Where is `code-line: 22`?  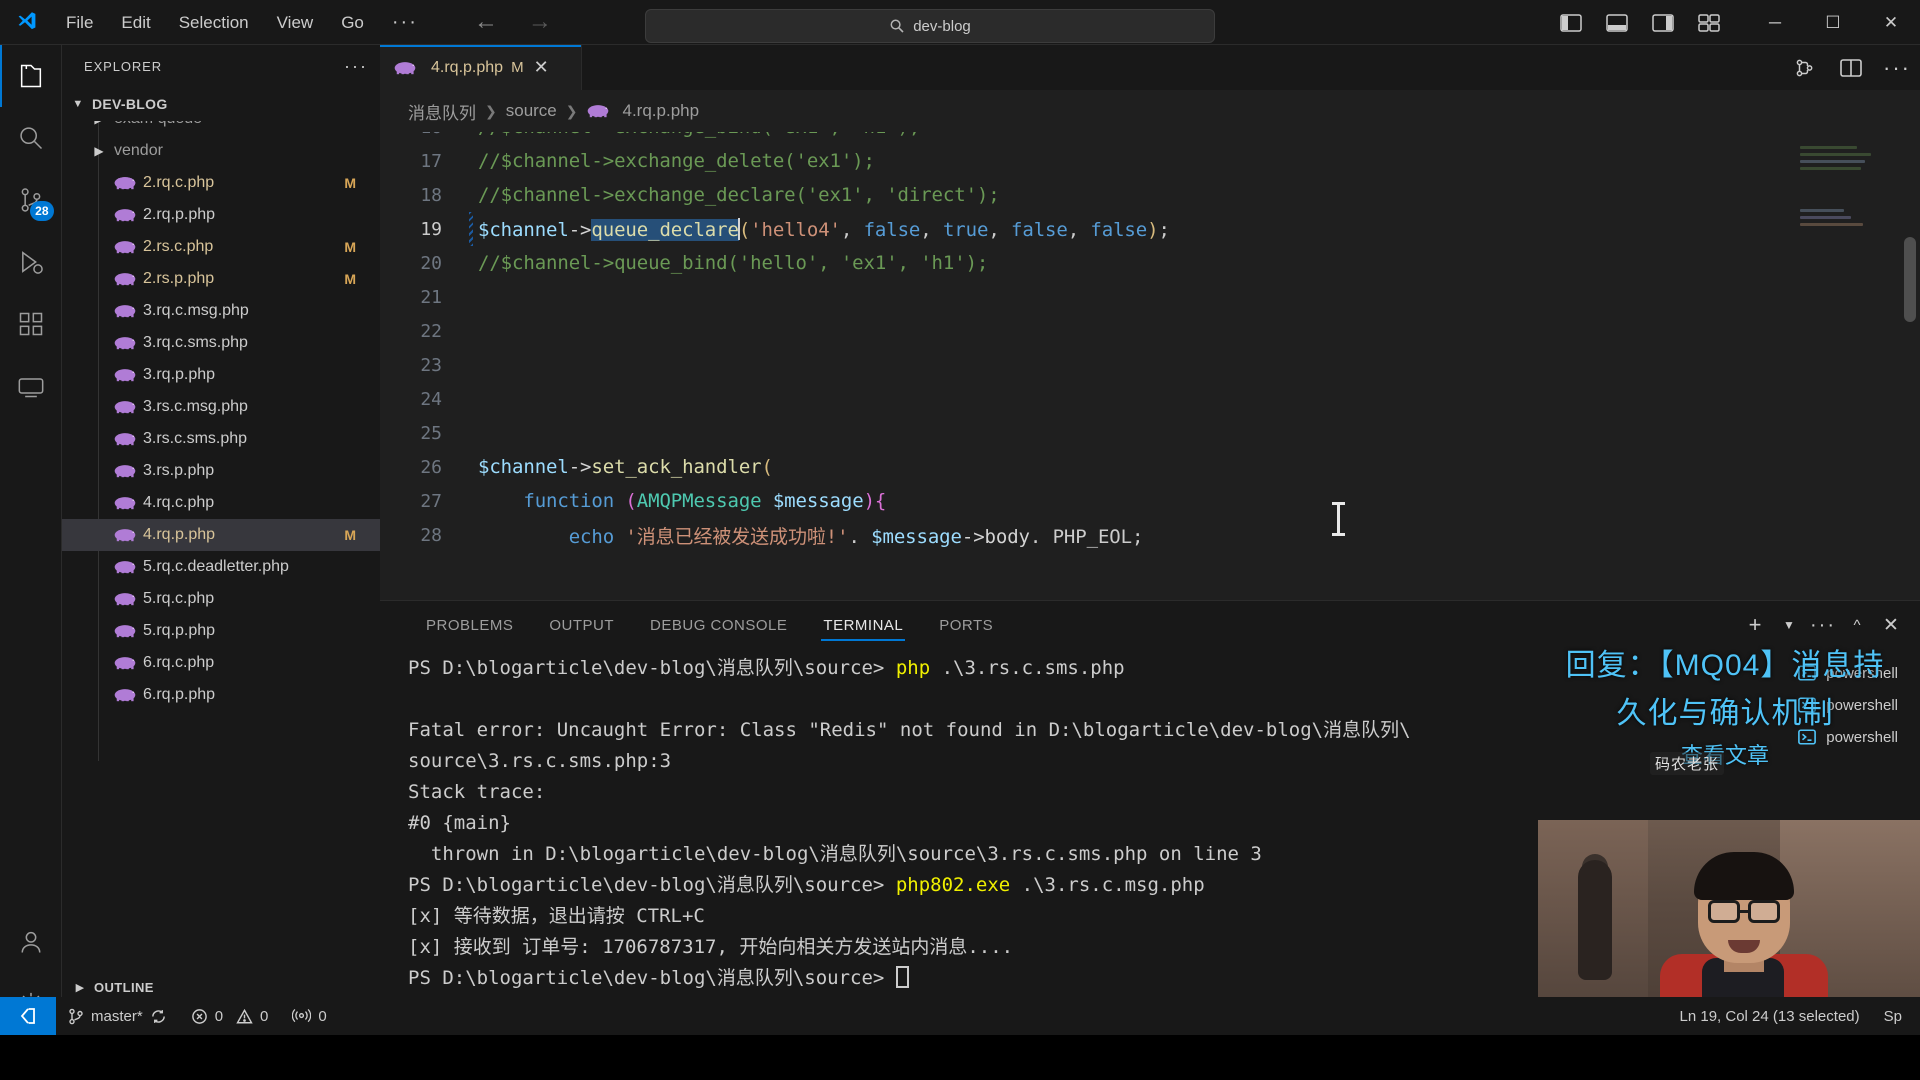 code-line: 22 is located at coordinates (1150, 331).